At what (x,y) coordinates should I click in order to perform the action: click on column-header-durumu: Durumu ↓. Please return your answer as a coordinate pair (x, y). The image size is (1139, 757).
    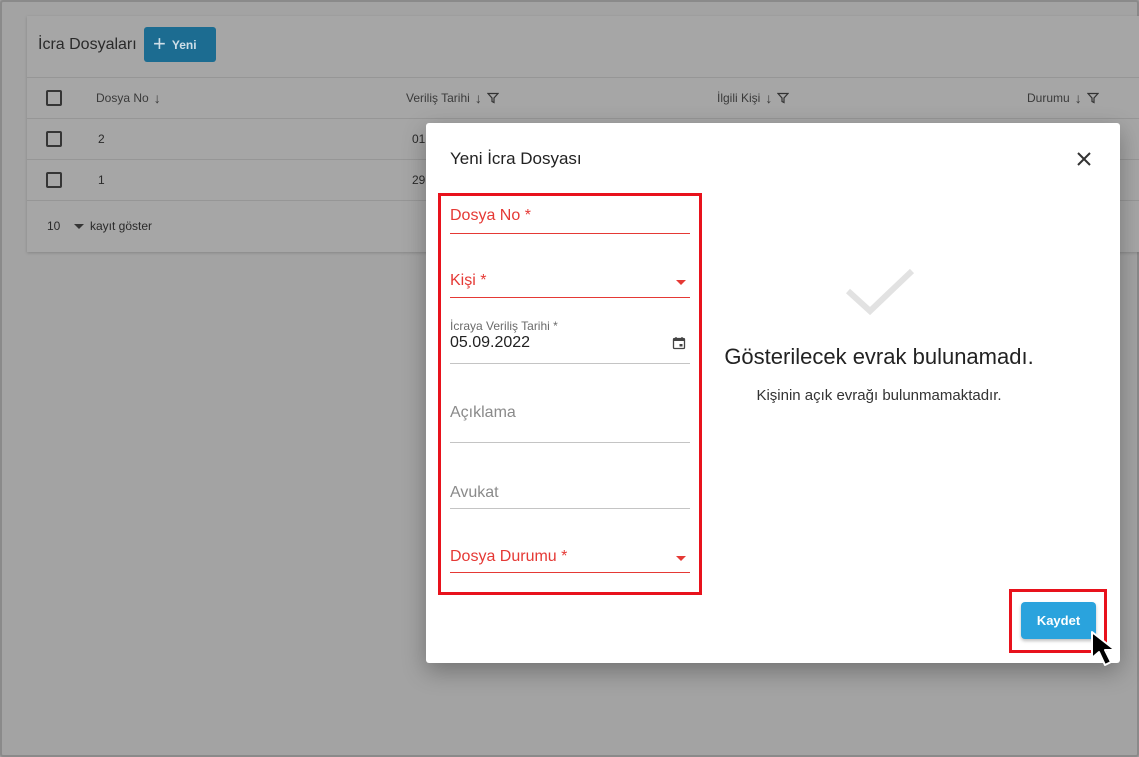
    Looking at the image, I should click on (1063, 98).